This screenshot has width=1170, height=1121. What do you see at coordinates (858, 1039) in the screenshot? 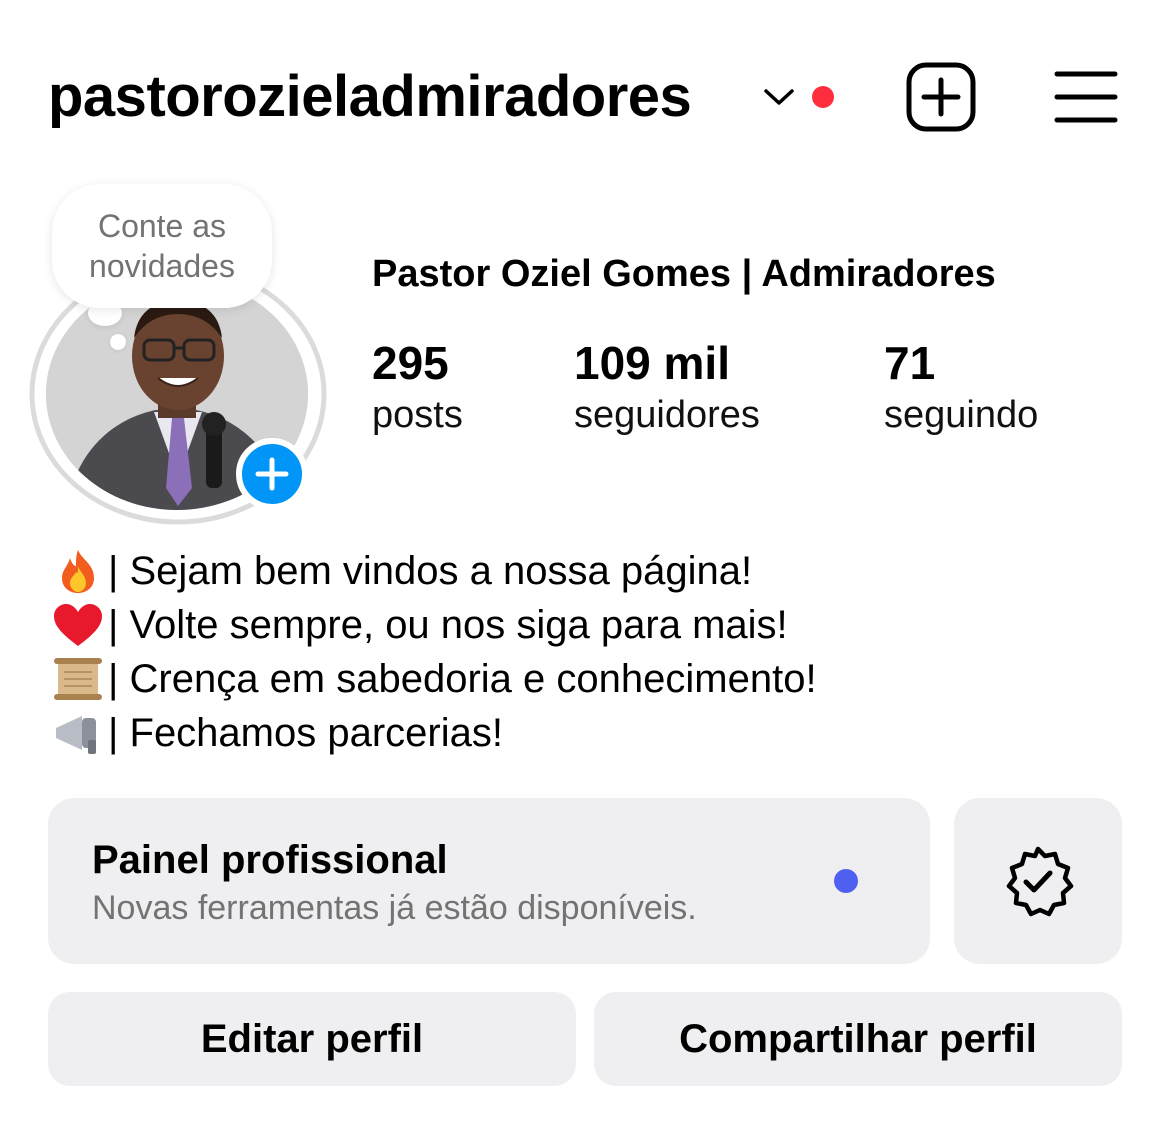
I see `share-profile-button: Compartilhar perfil` at bounding box center [858, 1039].